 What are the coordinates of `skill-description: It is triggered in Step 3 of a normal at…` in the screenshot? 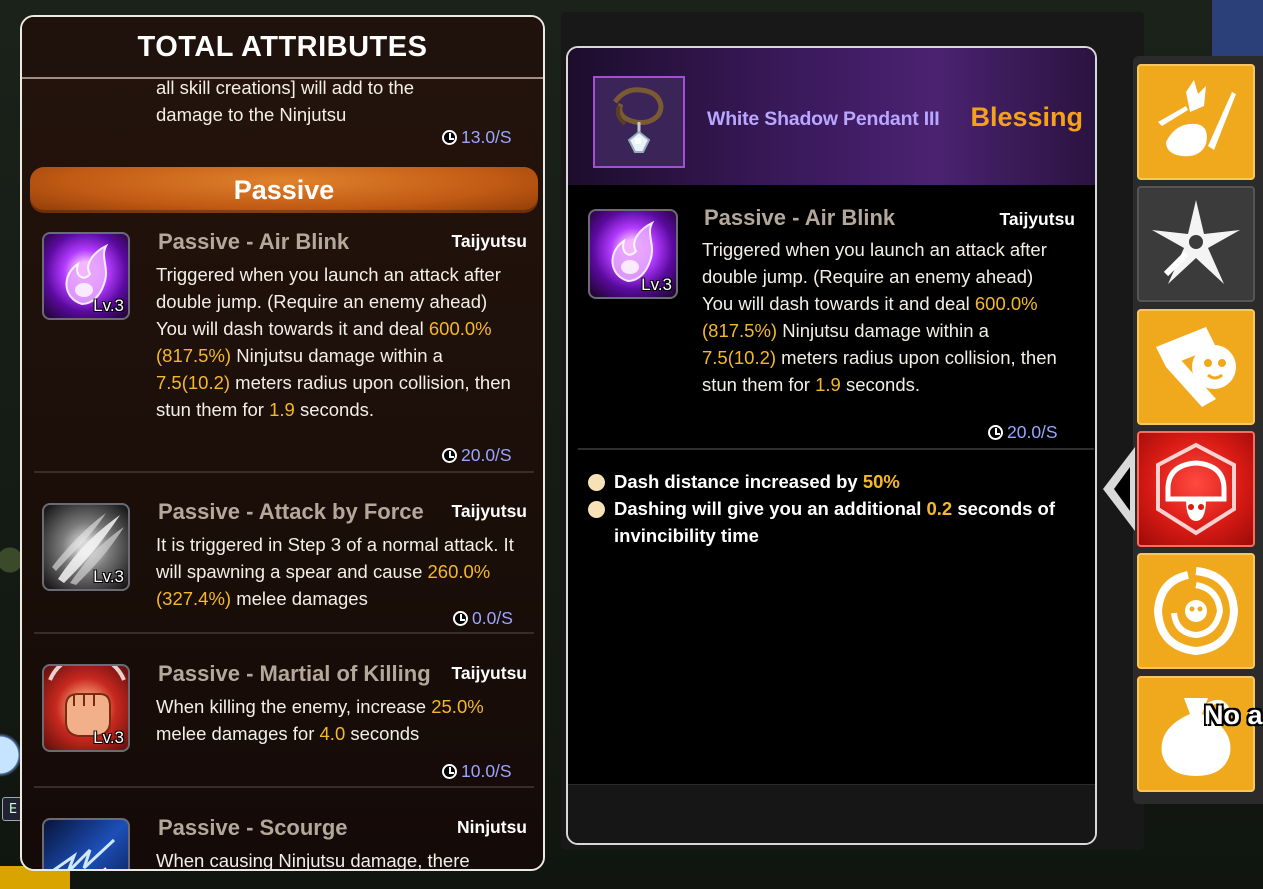 It's located at (335, 571).